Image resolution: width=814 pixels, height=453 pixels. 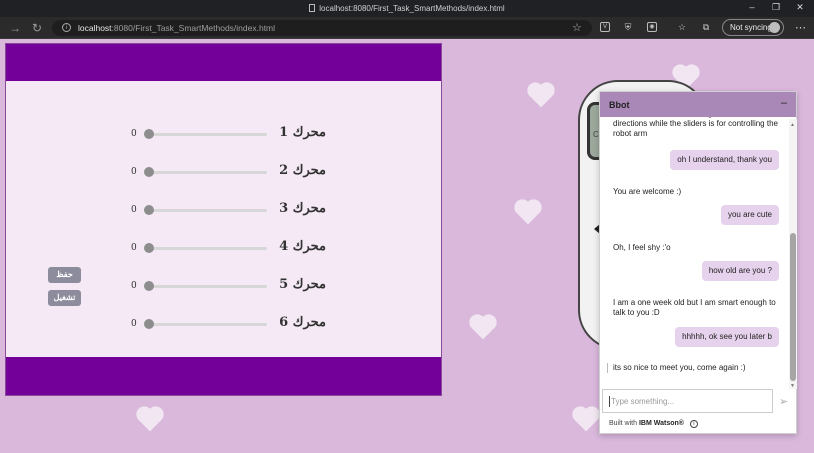 What do you see at coordinates (800, 7) in the screenshot?
I see `close-window-button: ✕` at bounding box center [800, 7].